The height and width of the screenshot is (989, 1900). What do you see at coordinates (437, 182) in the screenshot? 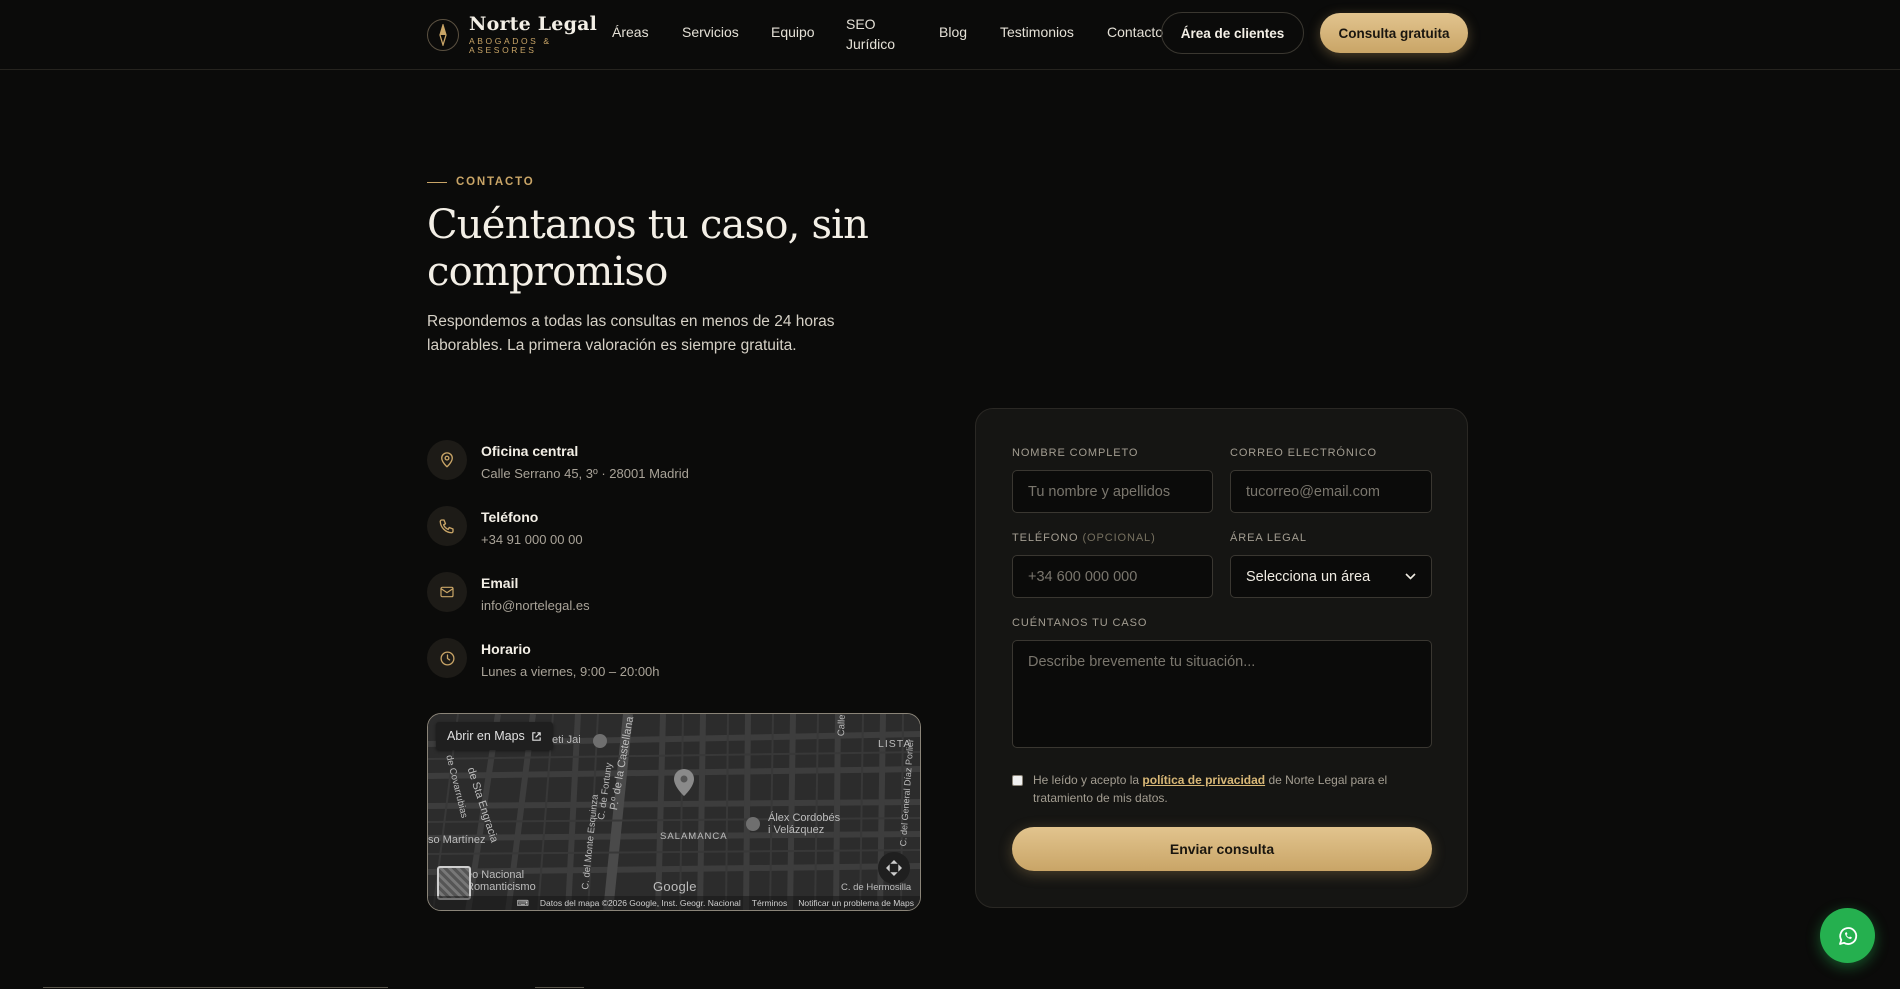
I see `eyebrow-divider` at bounding box center [437, 182].